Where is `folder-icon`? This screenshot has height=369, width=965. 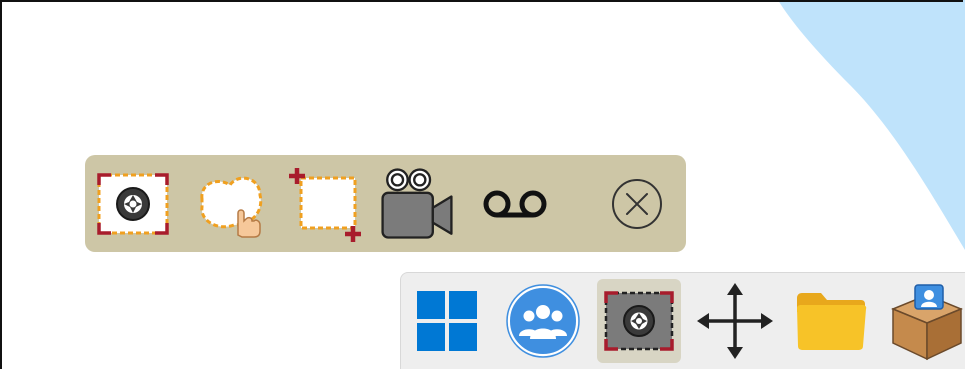 folder-icon is located at coordinates (832, 321).